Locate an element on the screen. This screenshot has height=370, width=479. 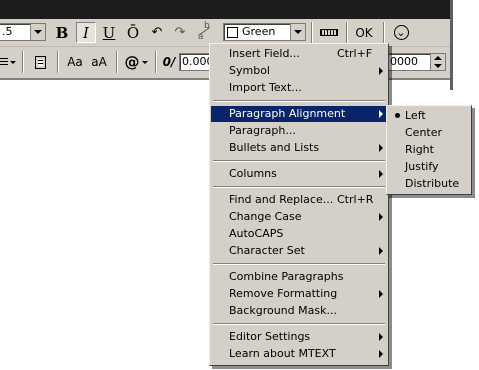
options-icon: ⌄ is located at coordinates (401, 32).